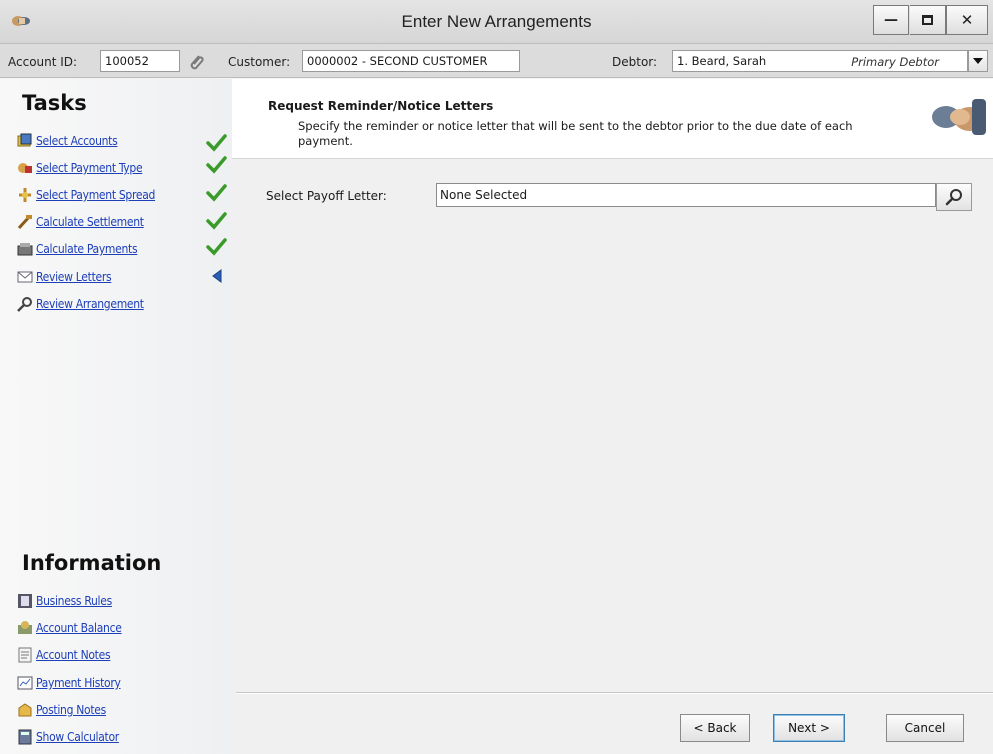 The height and width of the screenshot is (754, 993). What do you see at coordinates (74, 601) in the screenshot?
I see `info-label: Business Rules` at bounding box center [74, 601].